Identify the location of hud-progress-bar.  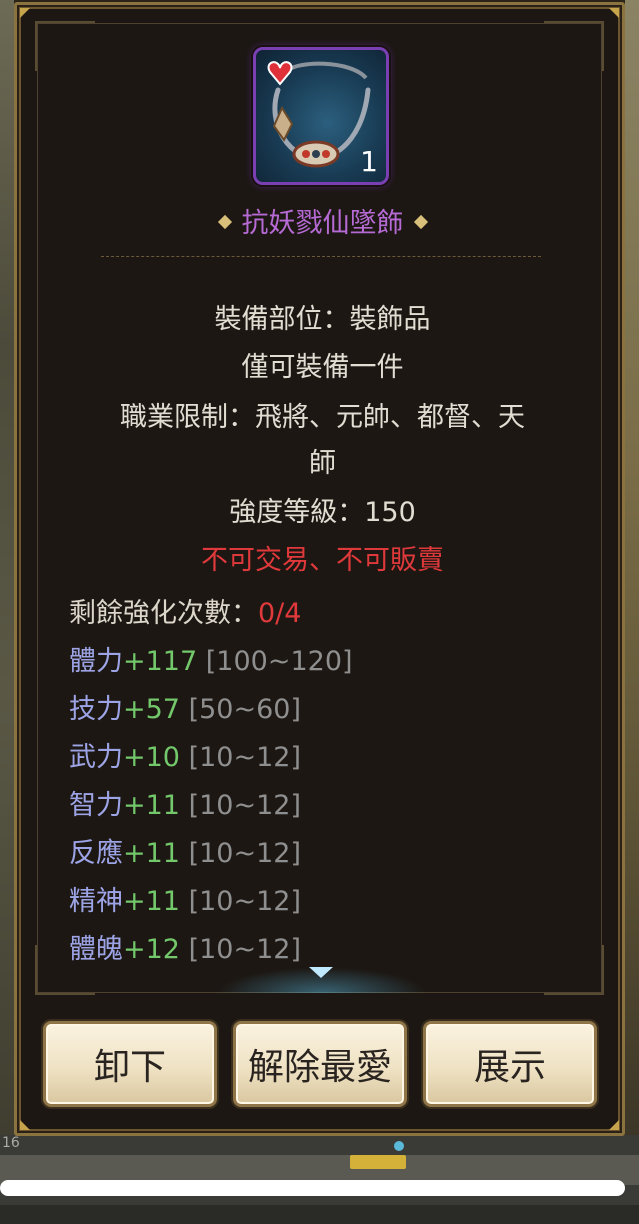
(312, 1188).